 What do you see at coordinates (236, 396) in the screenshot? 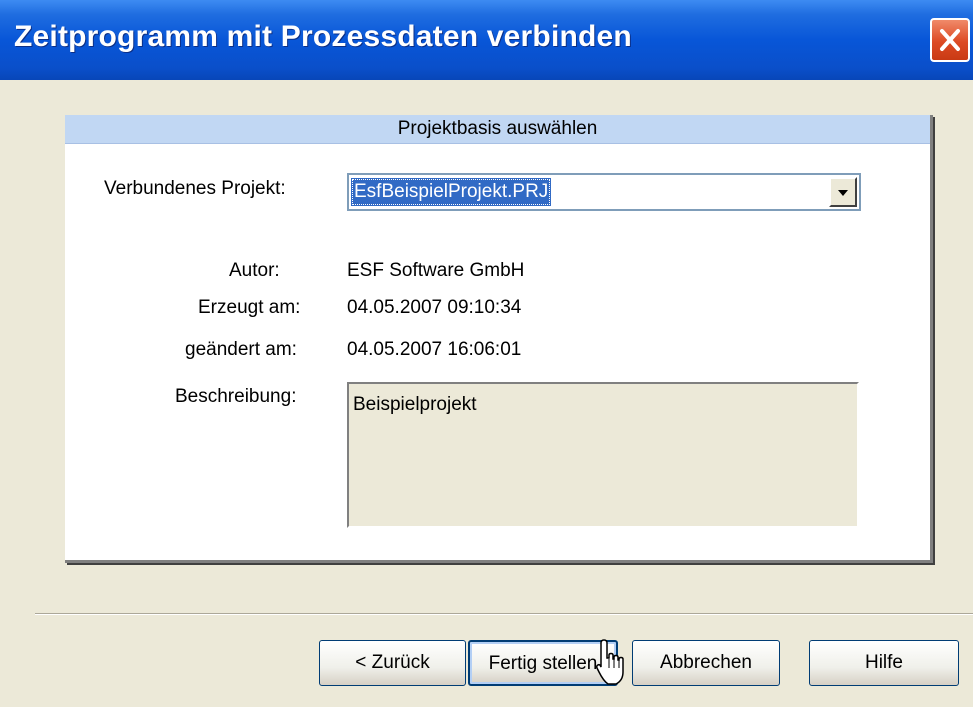
I see `description-label: Beschreibung:` at bounding box center [236, 396].